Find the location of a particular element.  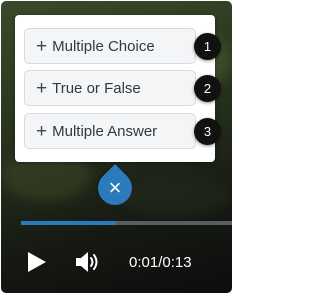

option-true-or-false: + True or False is located at coordinates (110, 88).